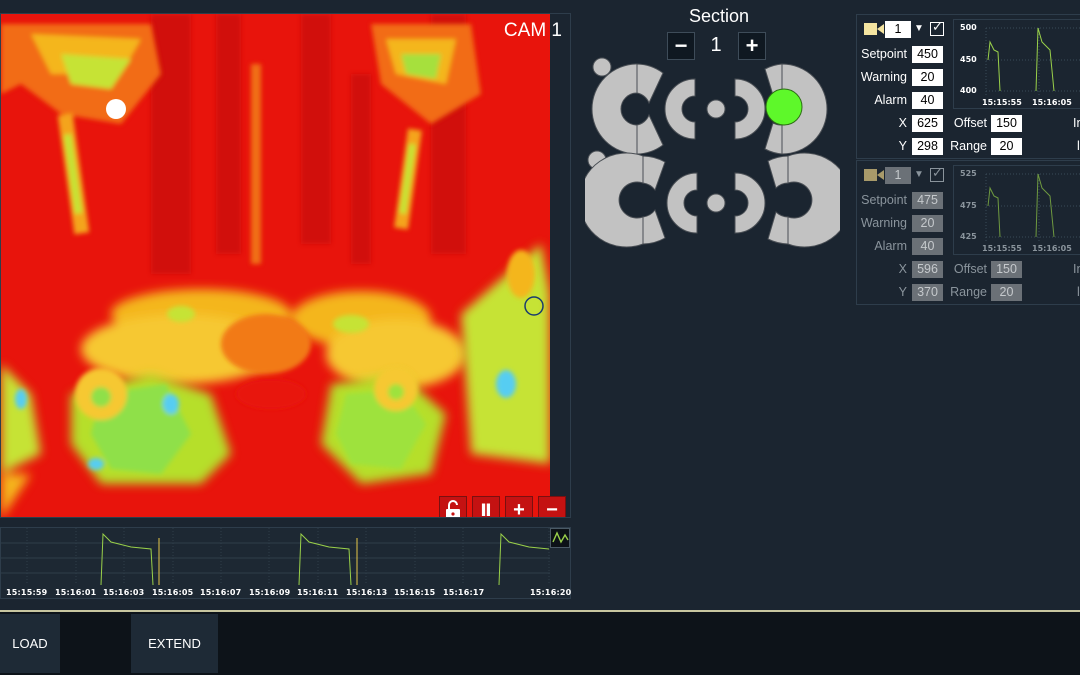 This screenshot has width=1080, height=675. I want to click on chart-y-tick: 400, so click(968, 90).